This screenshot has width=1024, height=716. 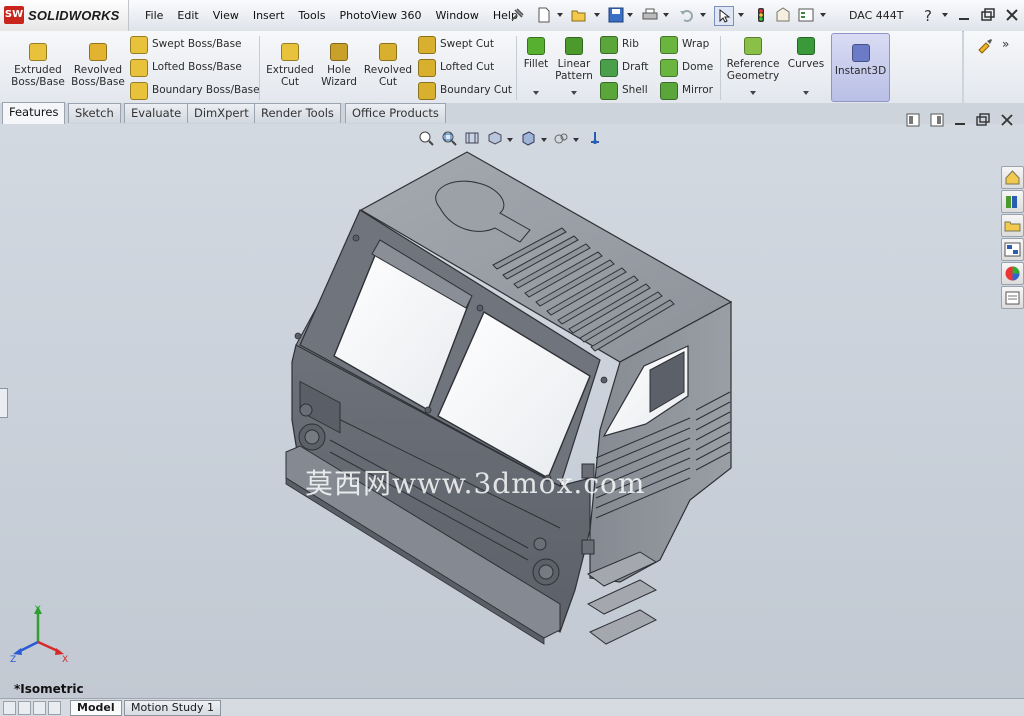 What do you see at coordinates (806, 93) in the screenshot?
I see `curves-dropdown-caret` at bounding box center [806, 93].